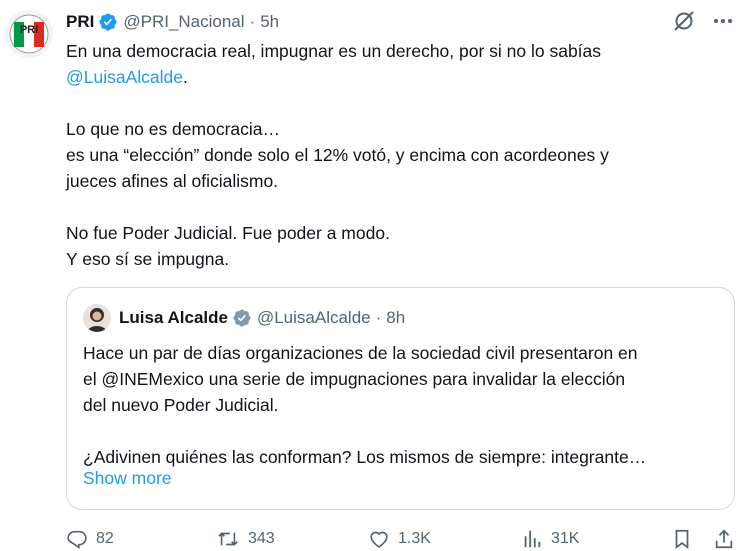 The height and width of the screenshot is (551, 747). I want to click on analytics-icon, so click(532, 539).